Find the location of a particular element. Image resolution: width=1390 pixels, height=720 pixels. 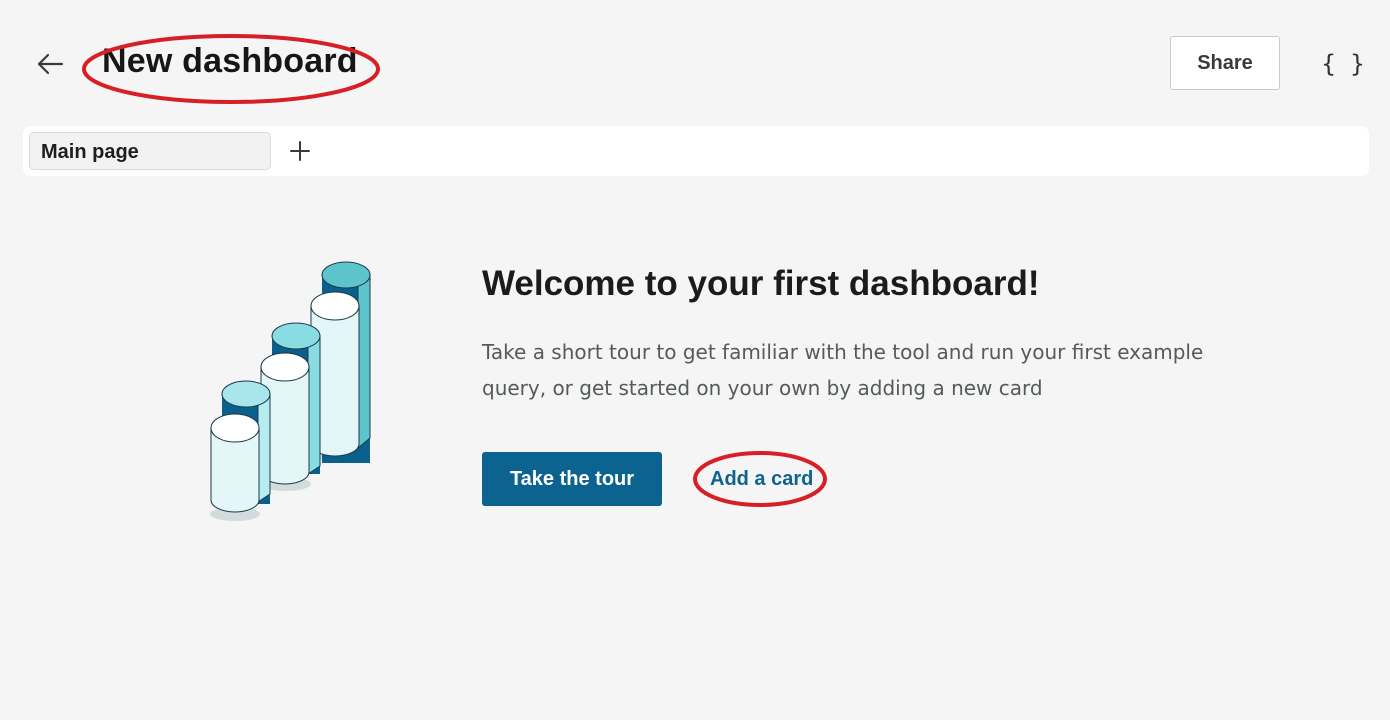

arrow-left-icon is located at coordinates (50, 64).